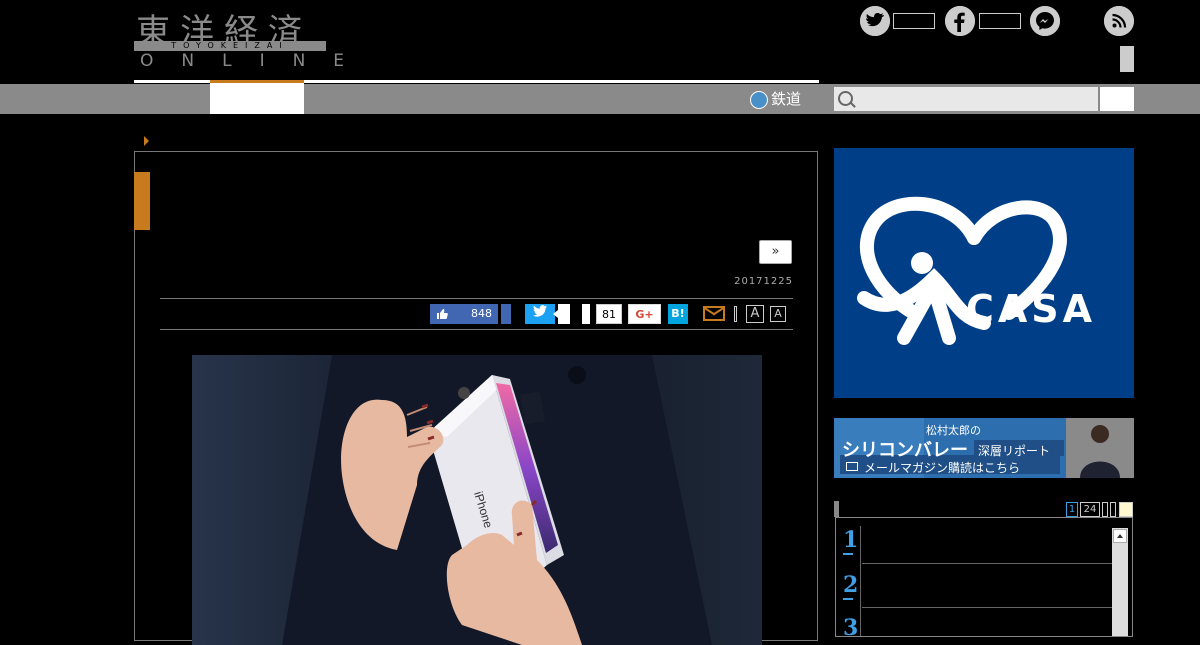 Image resolution: width=1200 pixels, height=645 pixels. I want to click on messenger-icon, so click(1045, 21).